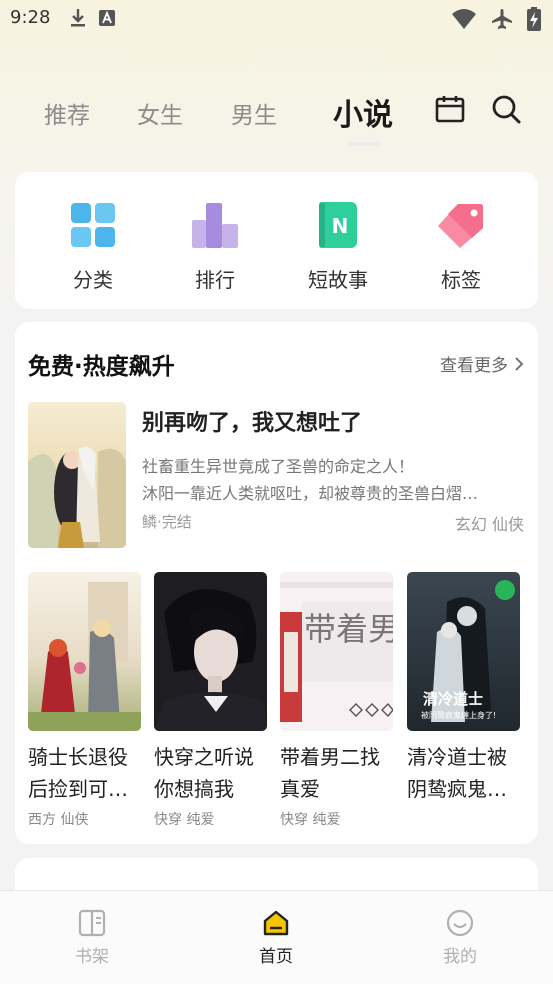  What do you see at coordinates (330, 773) in the screenshot?
I see `book-title: 带着男二找真爱` at bounding box center [330, 773].